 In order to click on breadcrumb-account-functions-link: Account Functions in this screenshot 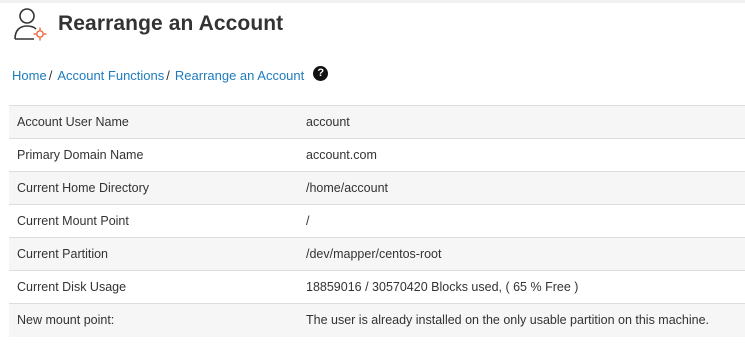, I will do `click(110, 75)`.